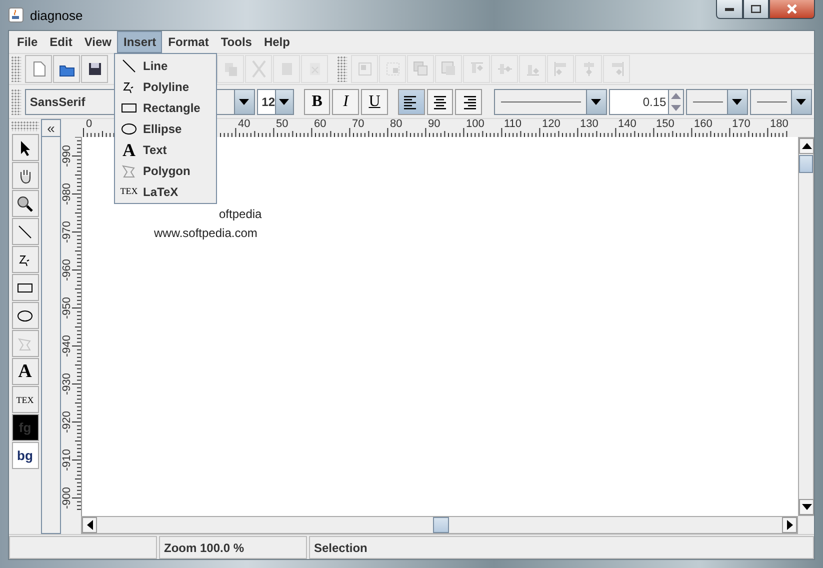 Image resolution: width=823 pixels, height=568 pixels. What do you see at coordinates (236, 42) in the screenshot?
I see `menu-item: Tools` at bounding box center [236, 42].